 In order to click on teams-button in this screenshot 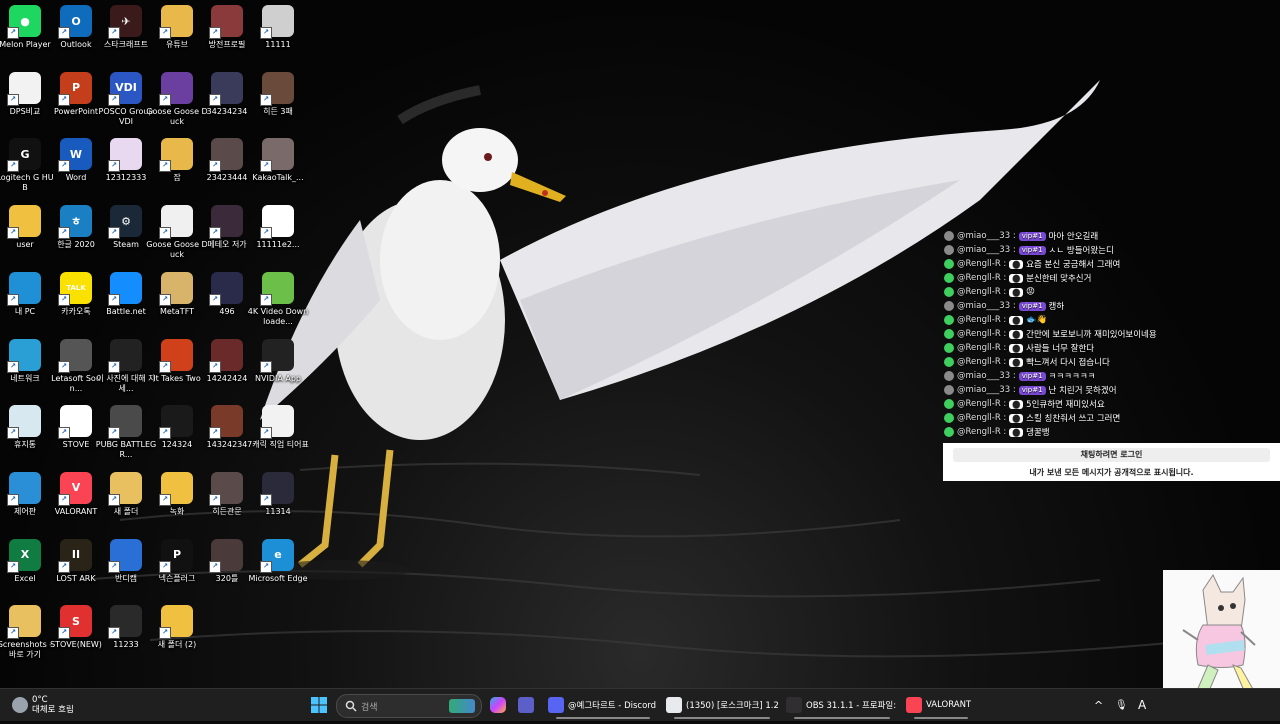, I will do `click(528, 705)`.